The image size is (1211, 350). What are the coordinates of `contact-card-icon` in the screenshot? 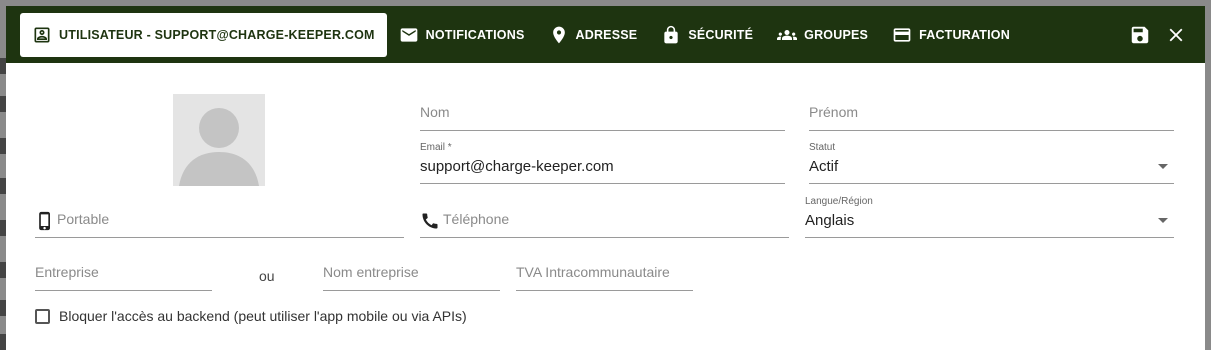 It's located at (42, 34).